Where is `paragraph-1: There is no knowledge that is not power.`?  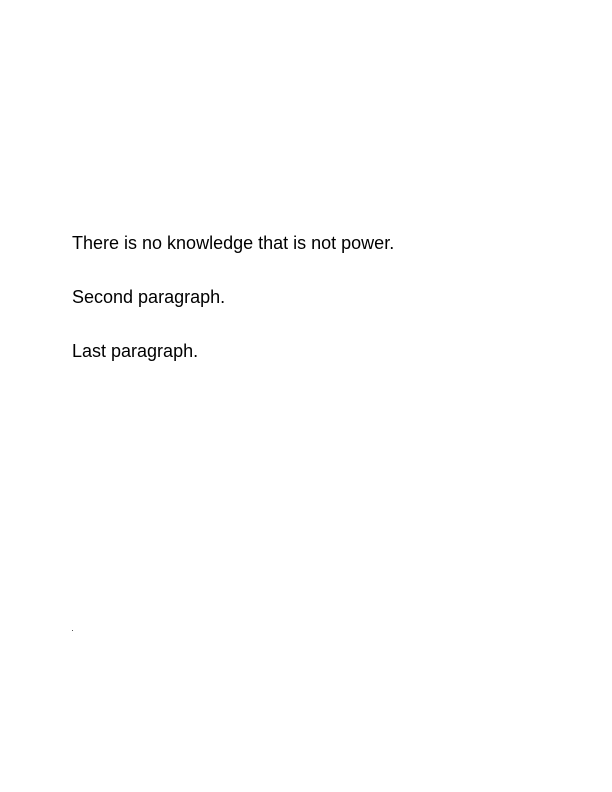
paragraph-1: There is no knowledge that is not power. is located at coordinates (233, 243).